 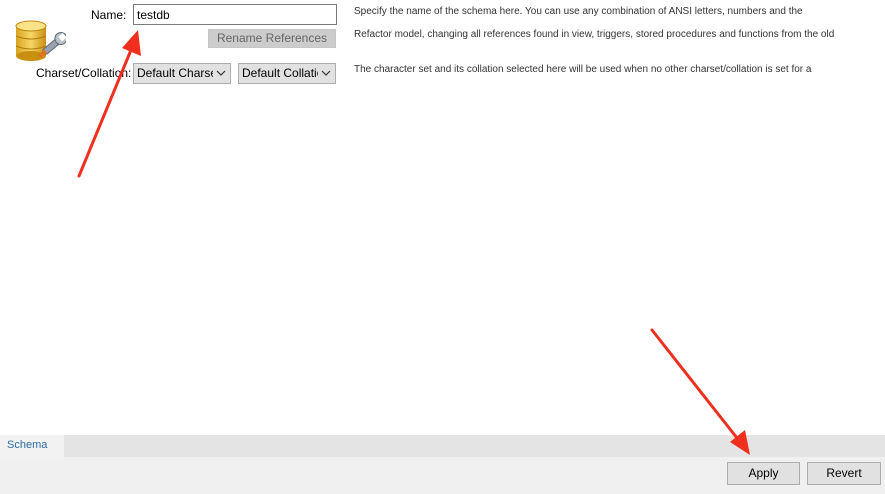 I want to click on collation-select: Default Collation, so click(x=287, y=73).